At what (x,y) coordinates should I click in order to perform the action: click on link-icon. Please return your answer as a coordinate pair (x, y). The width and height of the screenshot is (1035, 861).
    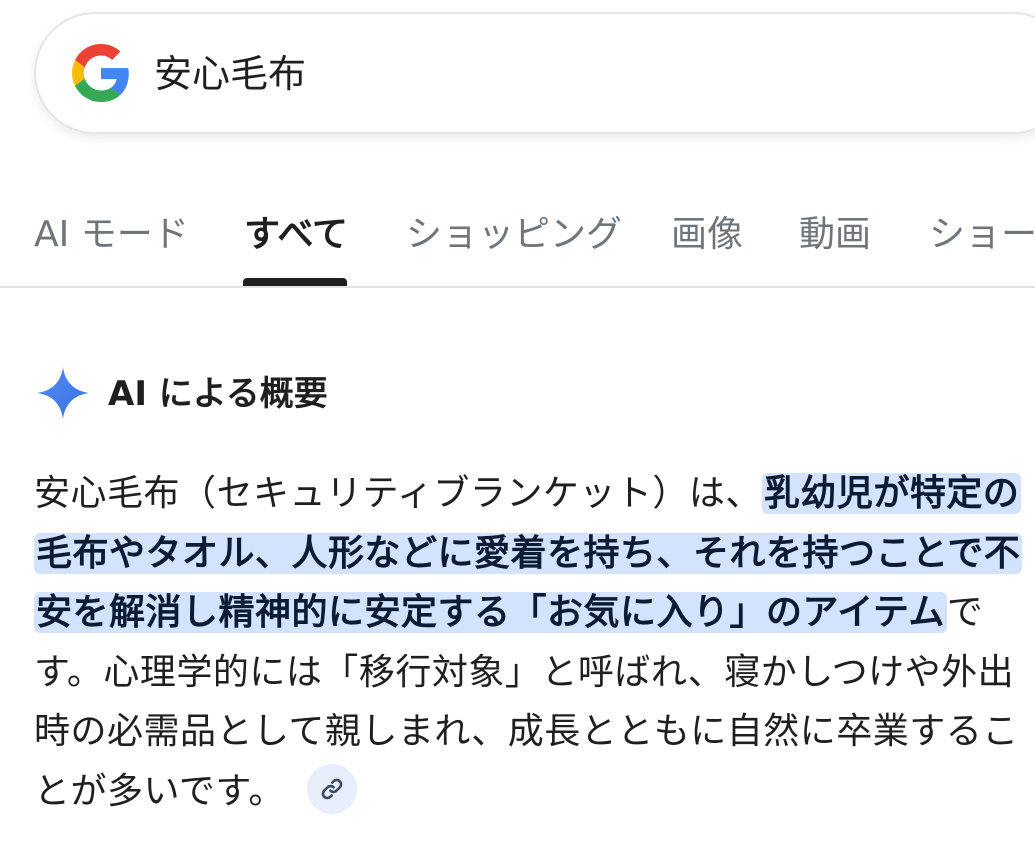
    Looking at the image, I should click on (332, 788).